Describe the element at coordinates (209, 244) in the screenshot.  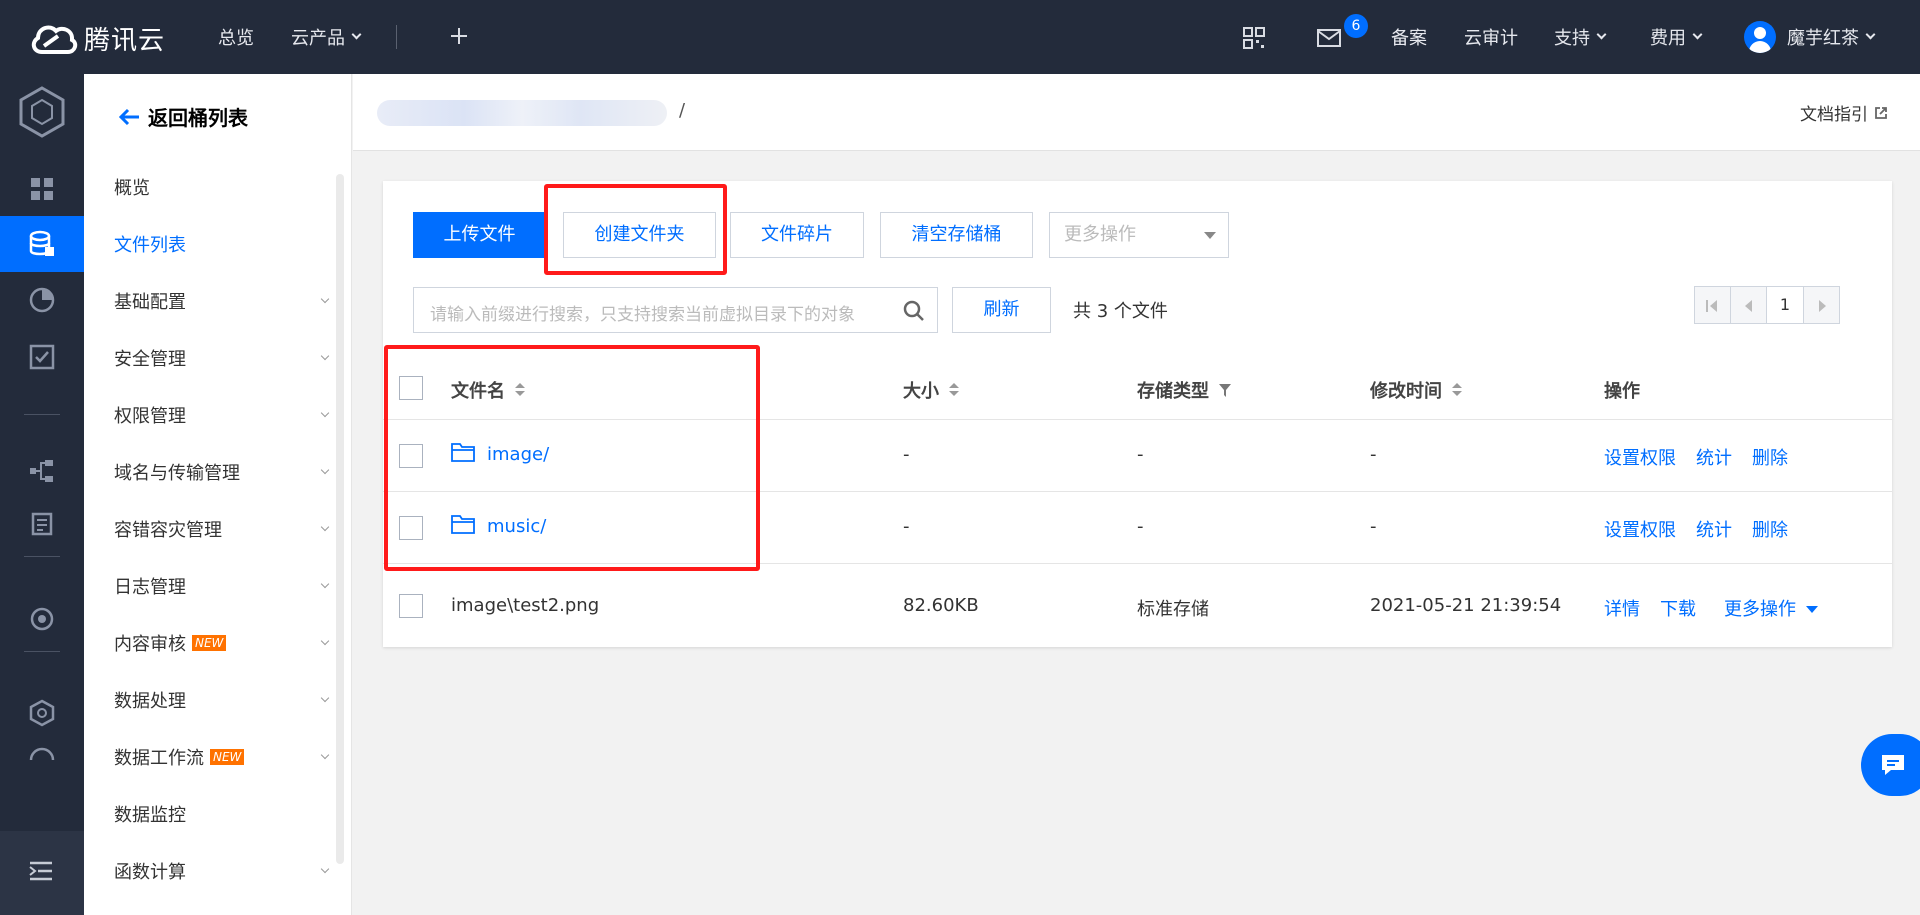
I see `sidebar-item-file-list: 文件列表` at that location.